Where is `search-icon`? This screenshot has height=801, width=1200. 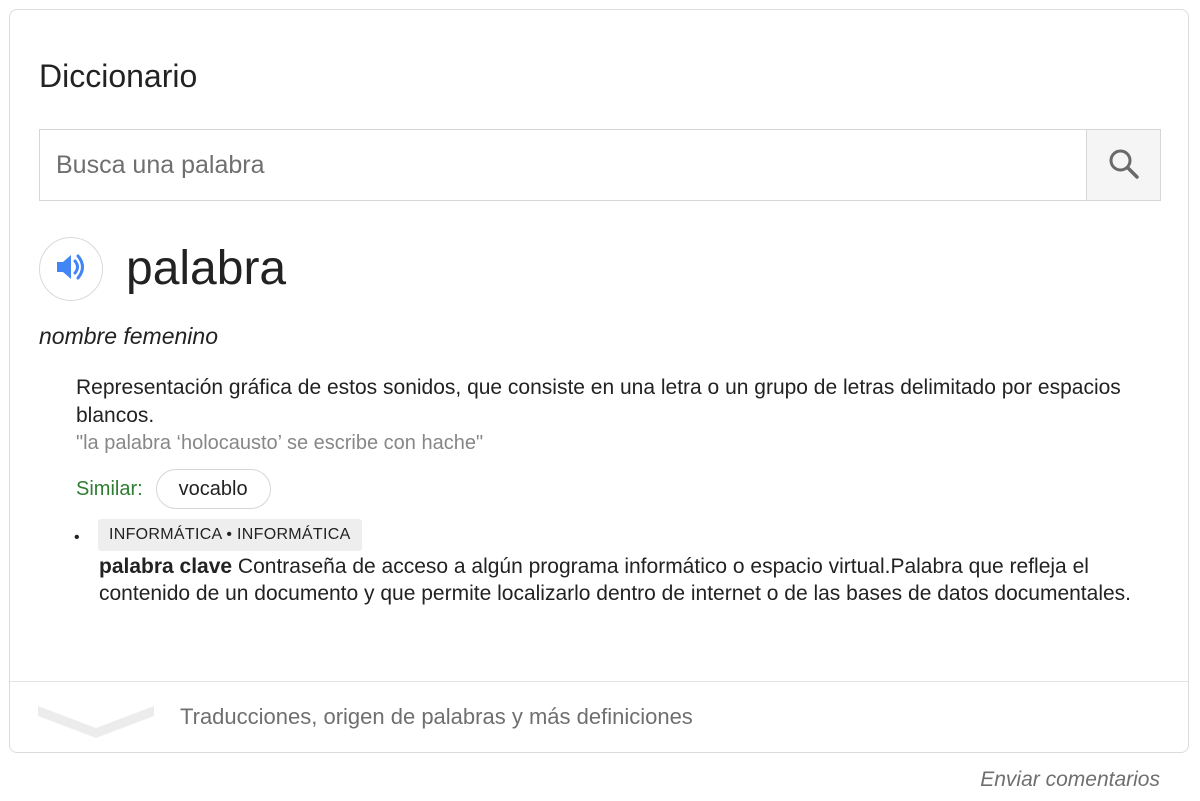
search-icon is located at coordinates (1124, 165).